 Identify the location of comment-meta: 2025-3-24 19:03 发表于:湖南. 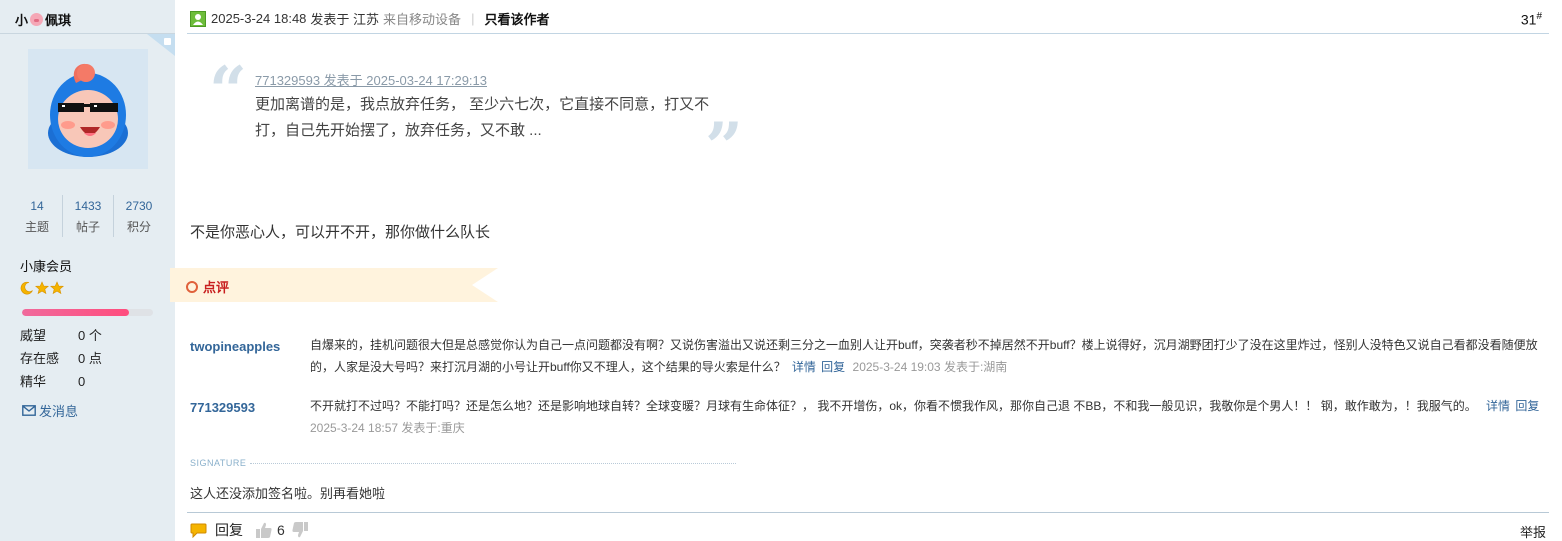
(930, 367).